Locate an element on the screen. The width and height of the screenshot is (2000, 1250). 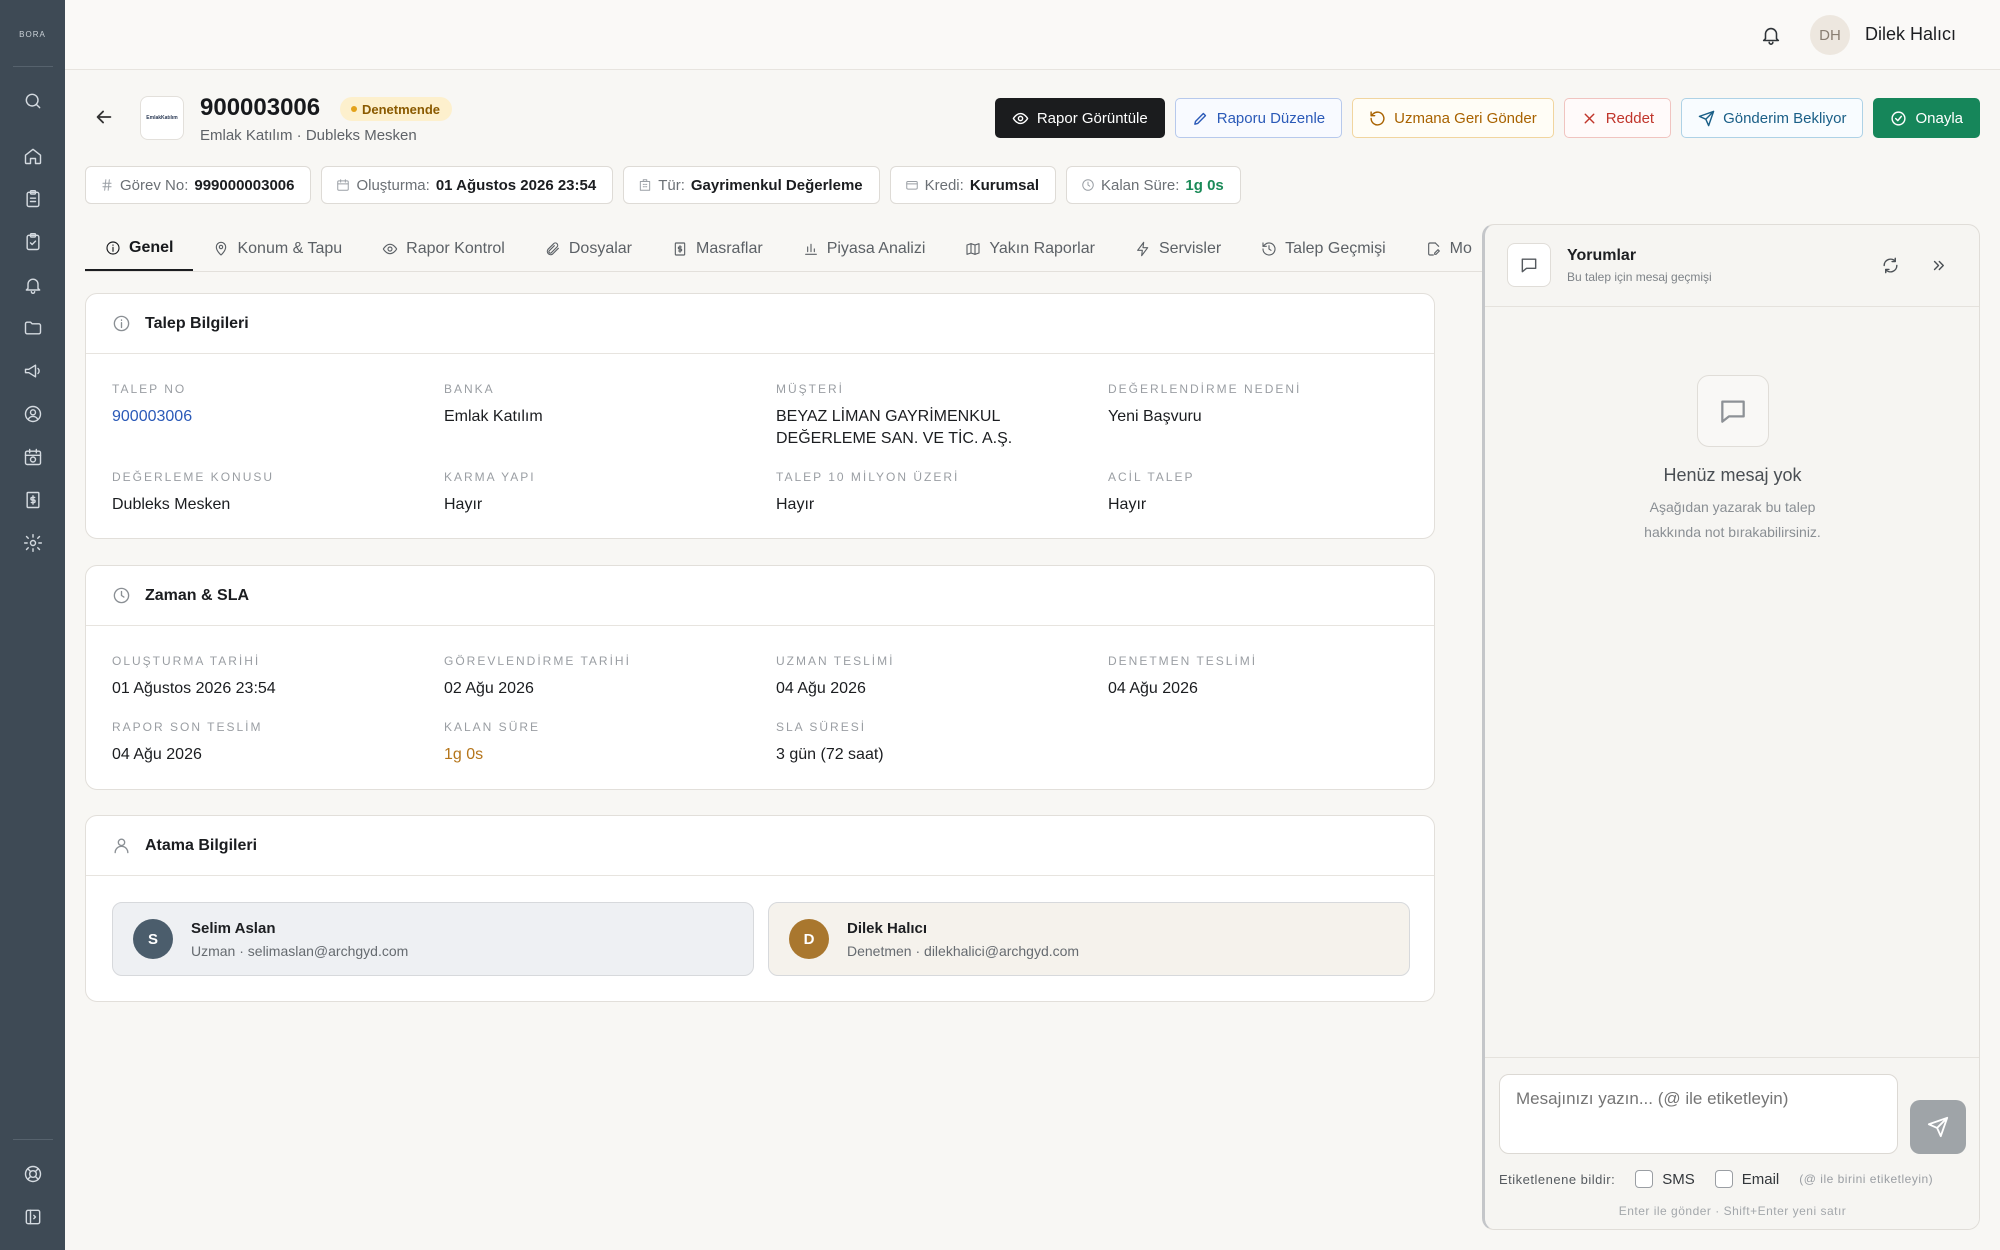
map-pin-icon is located at coordinates (221, 248).